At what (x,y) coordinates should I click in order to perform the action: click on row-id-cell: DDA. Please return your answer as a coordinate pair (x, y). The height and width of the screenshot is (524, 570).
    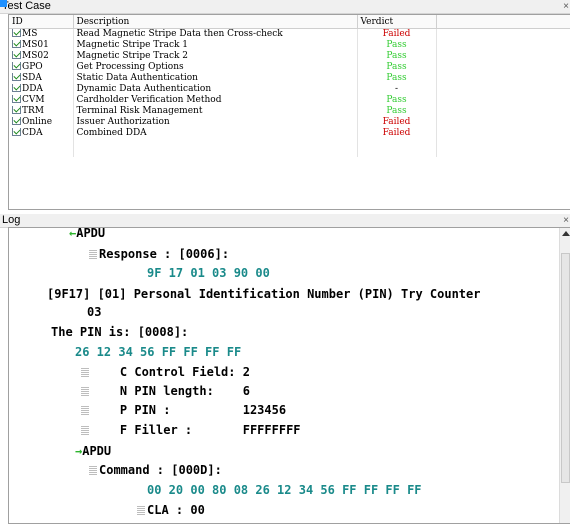
    Looking at the image, I should click on (41, 89).